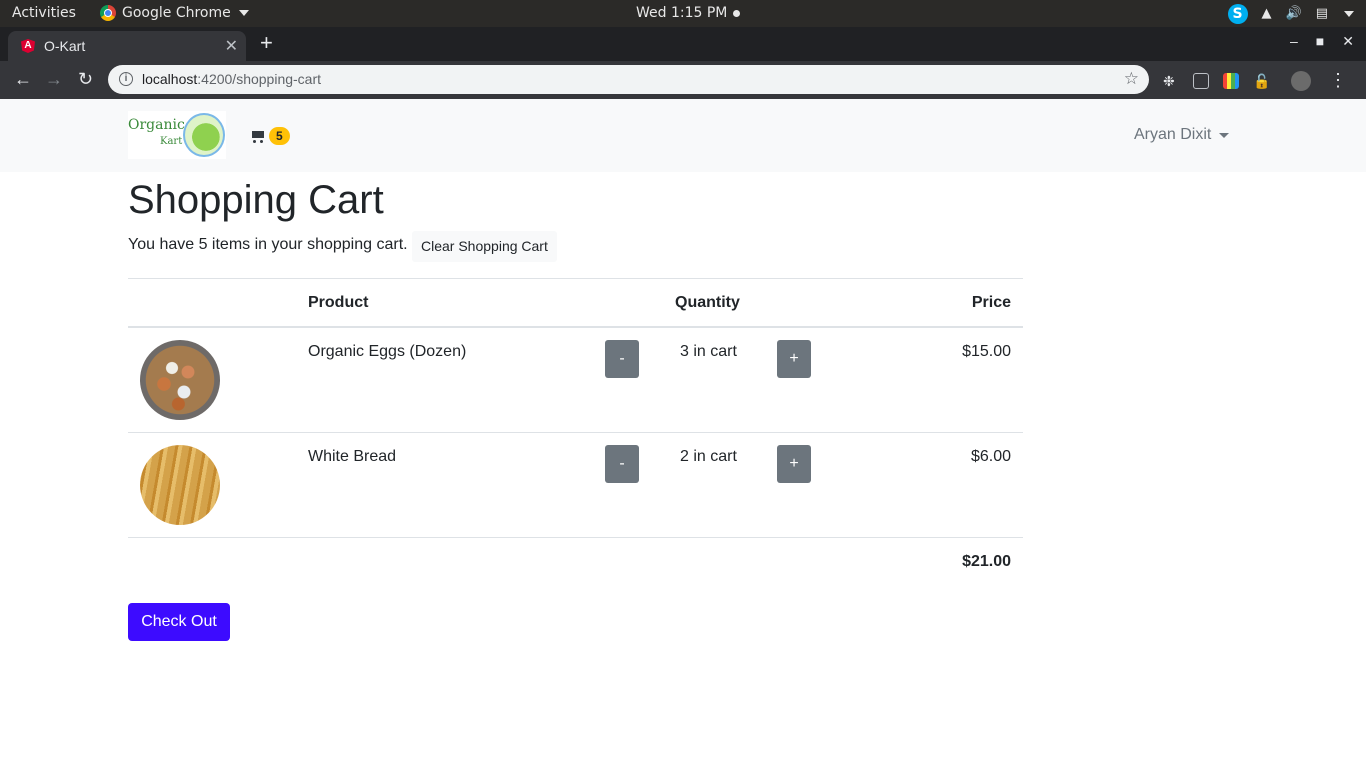 The width and height of the screenshot is (1366, 768). I want to click on checkout-button: Check Out, so click(179, 622).